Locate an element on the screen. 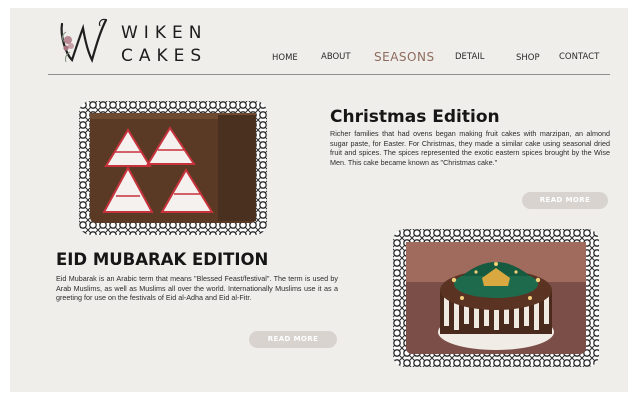 This screenshot has width=638, height=398. eid-title: EID MUBARAK EDITION is located at coordinates (162, 259).